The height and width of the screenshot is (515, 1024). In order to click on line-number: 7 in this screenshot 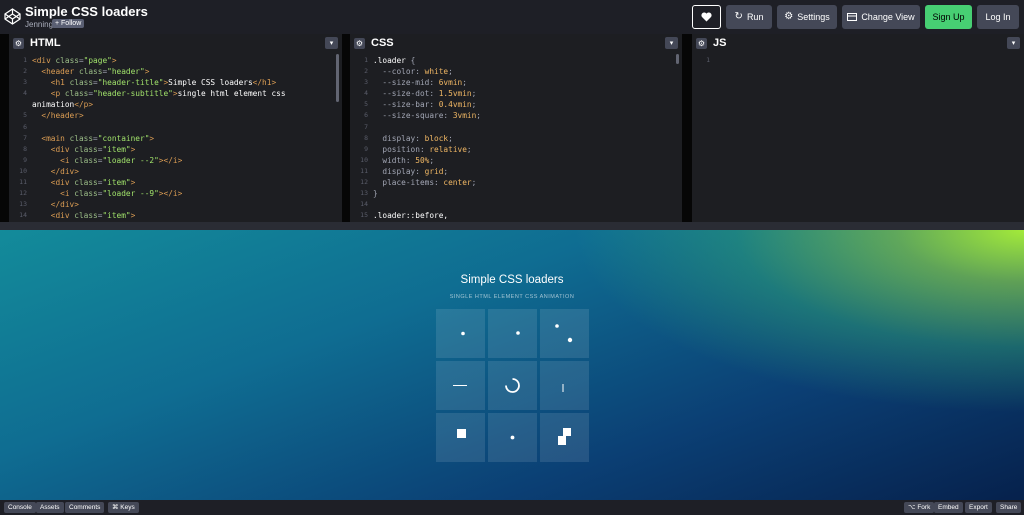, I will do `click(366, 126)`.